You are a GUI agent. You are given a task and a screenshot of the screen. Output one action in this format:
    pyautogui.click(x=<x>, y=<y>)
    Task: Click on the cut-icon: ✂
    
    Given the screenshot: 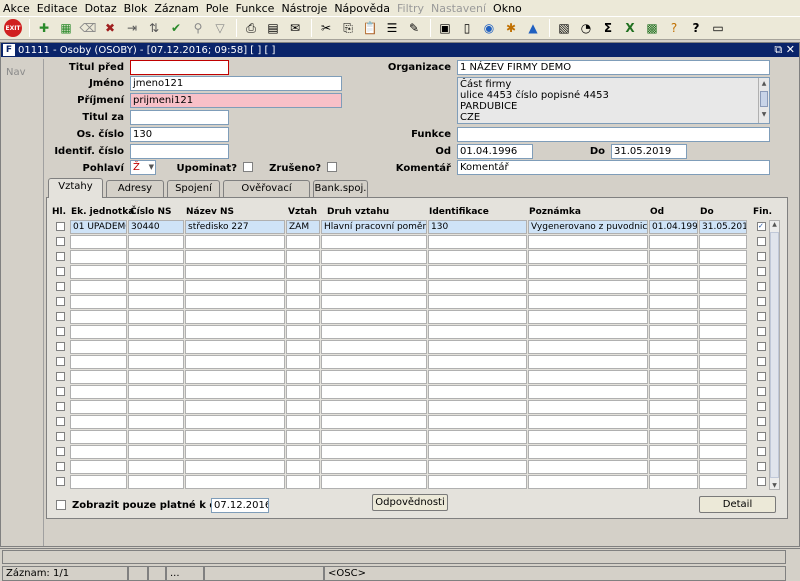 What is the action you would take?
    pyautogui.click(x=326, y=28)
    